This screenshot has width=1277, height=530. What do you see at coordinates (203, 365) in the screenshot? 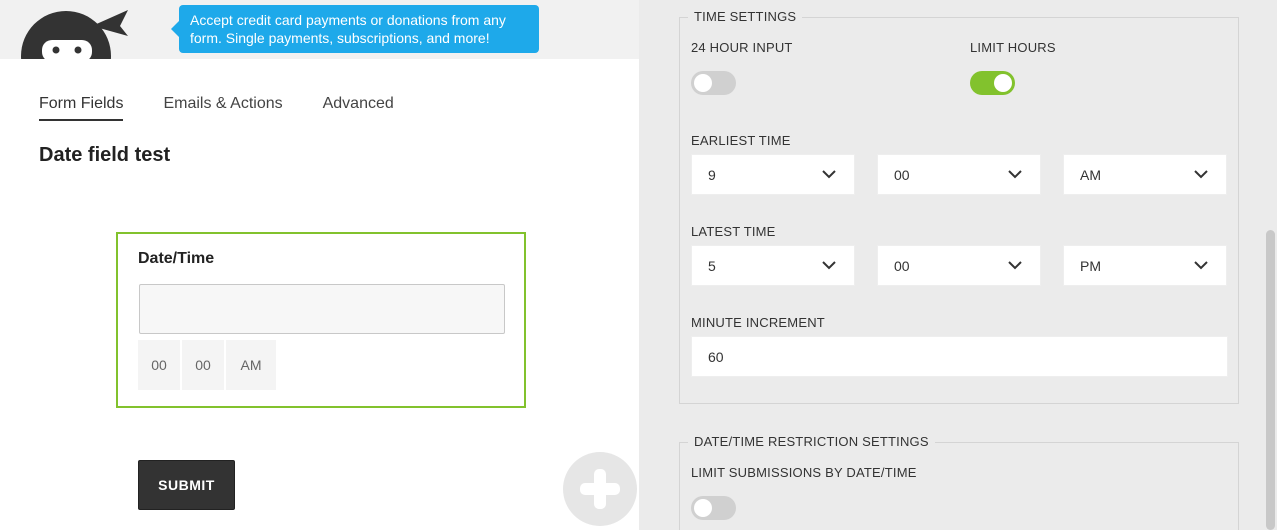
I see `minute-select: 00` at bounding box center [203, 365].